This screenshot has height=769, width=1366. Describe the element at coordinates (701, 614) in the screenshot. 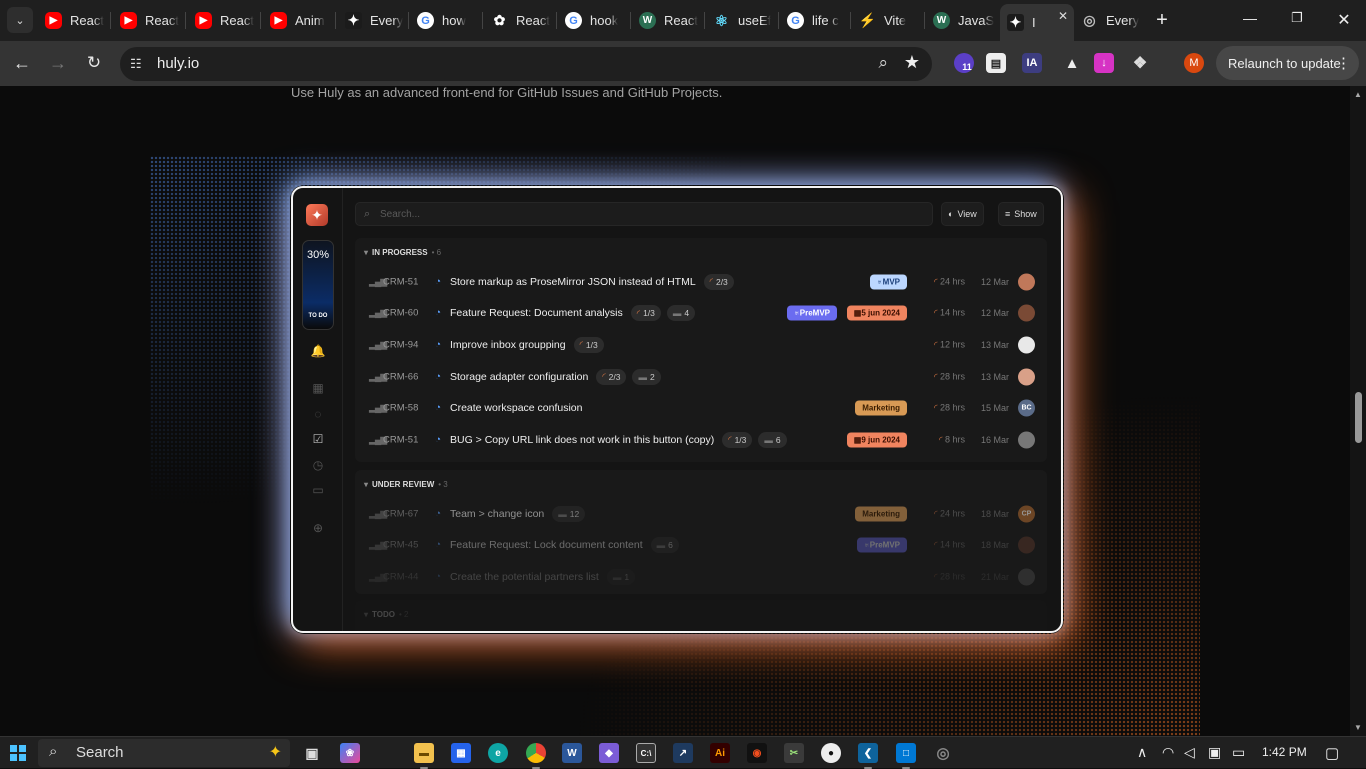

I see `group-header: ▾ TODO • 2` at that location.